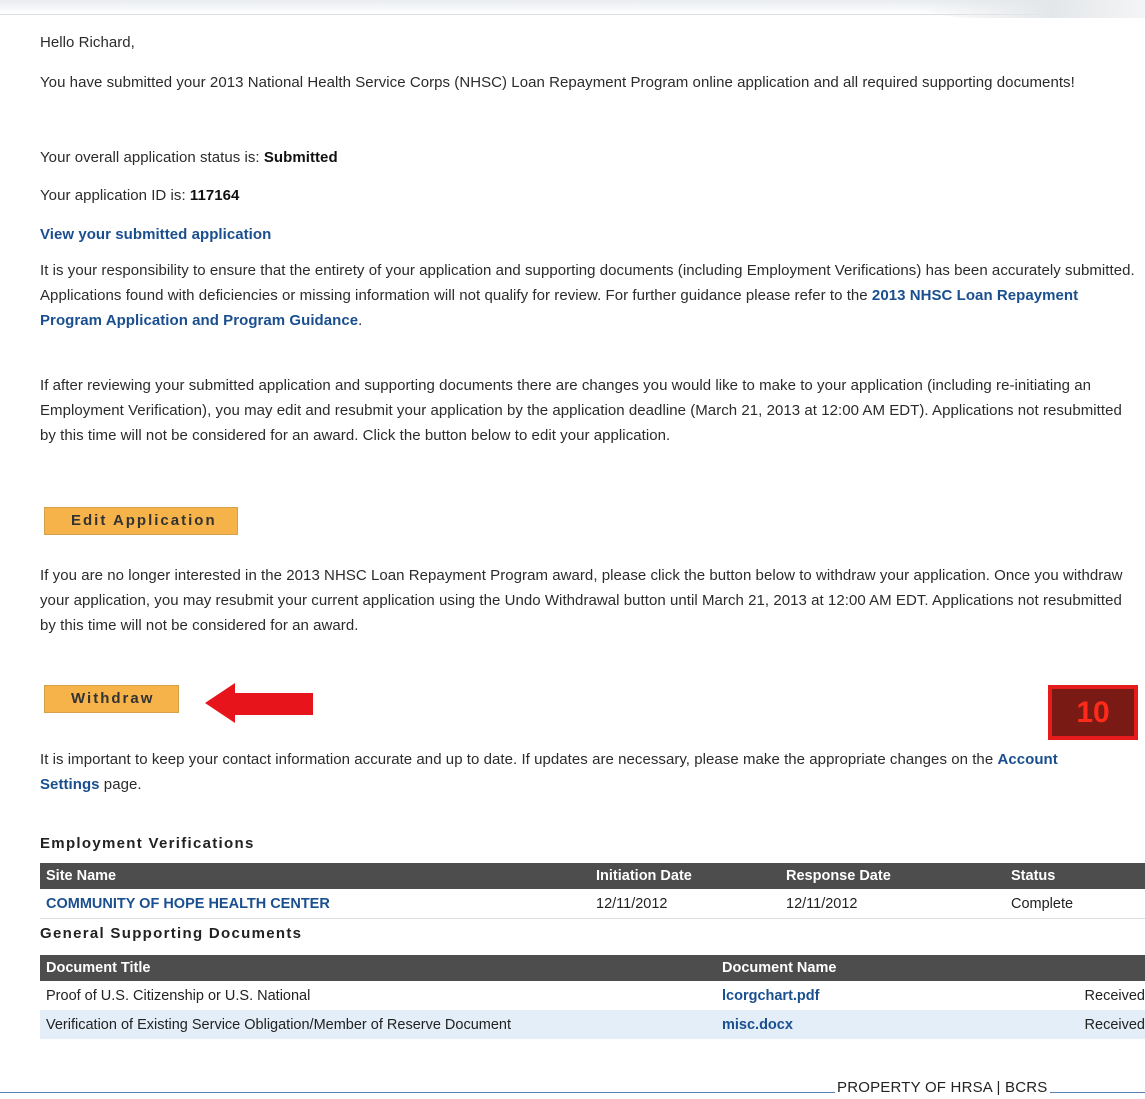  I want to click on employment-title: Employment Verifications, so click(147, 843).